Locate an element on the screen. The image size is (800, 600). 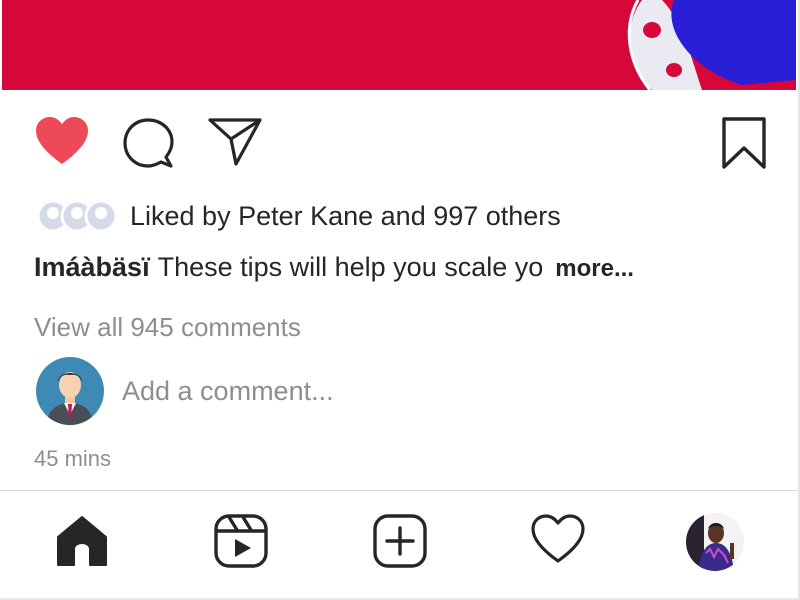
paper-plane-icon is located at coordinates (235, 142).